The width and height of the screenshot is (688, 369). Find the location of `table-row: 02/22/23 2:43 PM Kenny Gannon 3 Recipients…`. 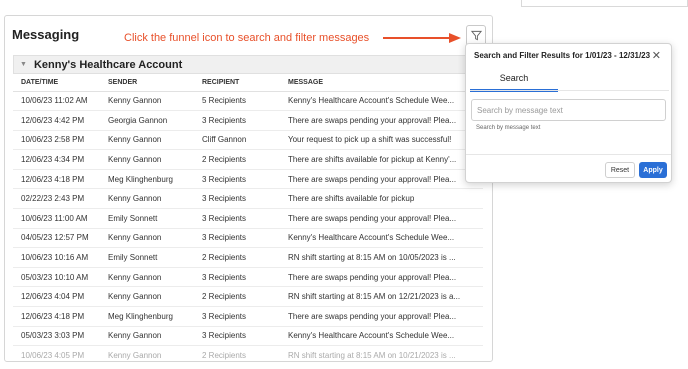

table-row: 02/22/23 2:43 PM Kenny Gannon 3 Recipients… is located at coordinates (248, 199).